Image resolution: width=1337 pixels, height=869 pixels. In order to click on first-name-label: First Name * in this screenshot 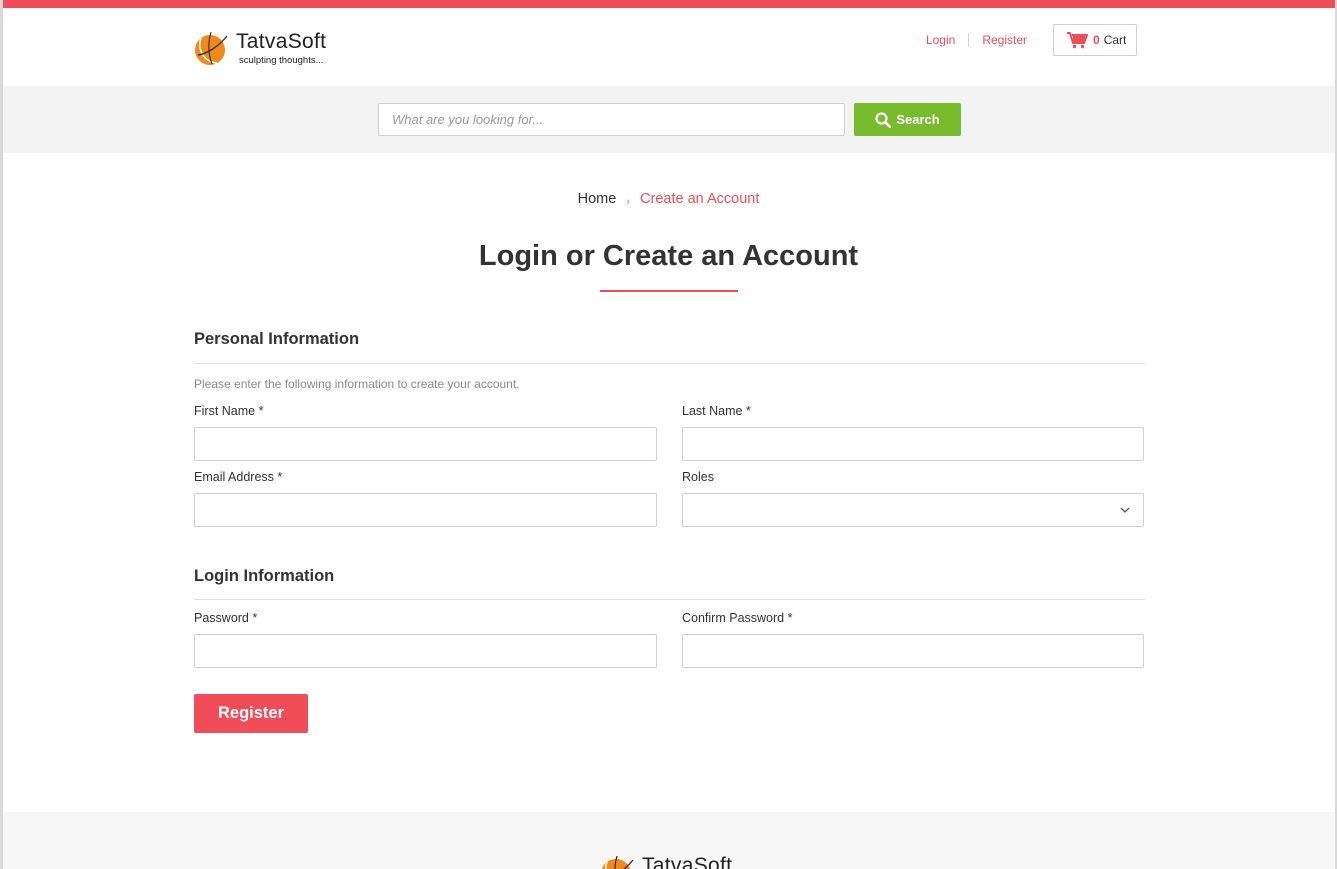, I will do `click(229, 411)`.